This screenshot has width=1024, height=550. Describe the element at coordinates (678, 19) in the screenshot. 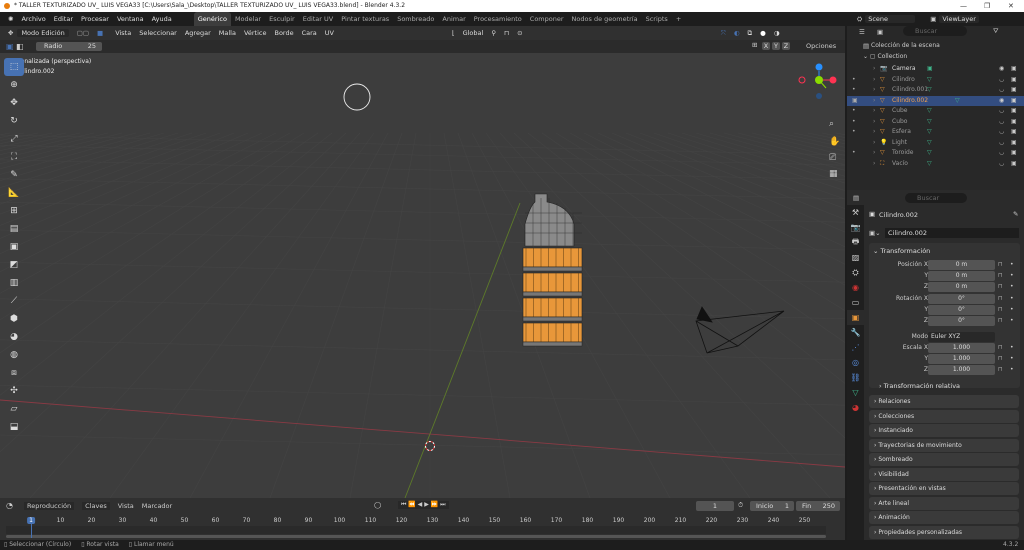

I see `workspace-tab-11: +` at that location.